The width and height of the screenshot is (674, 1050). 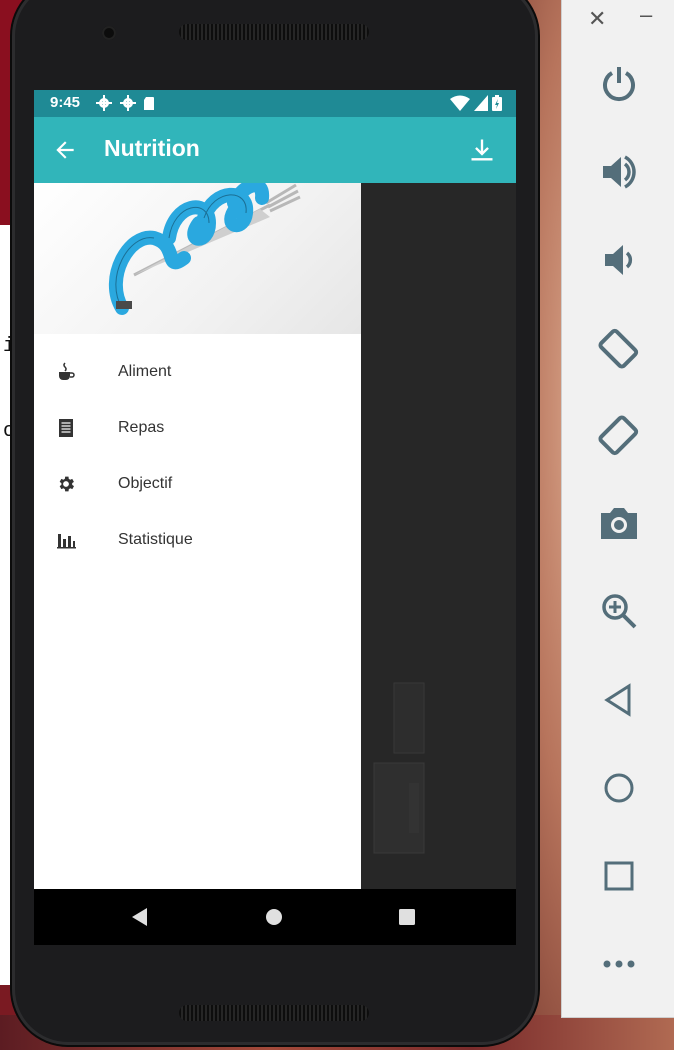 What do you see at coordinates (66, 540) in the screenshot?
I see `bar-chart-icon` at bounding box center [66, 540].